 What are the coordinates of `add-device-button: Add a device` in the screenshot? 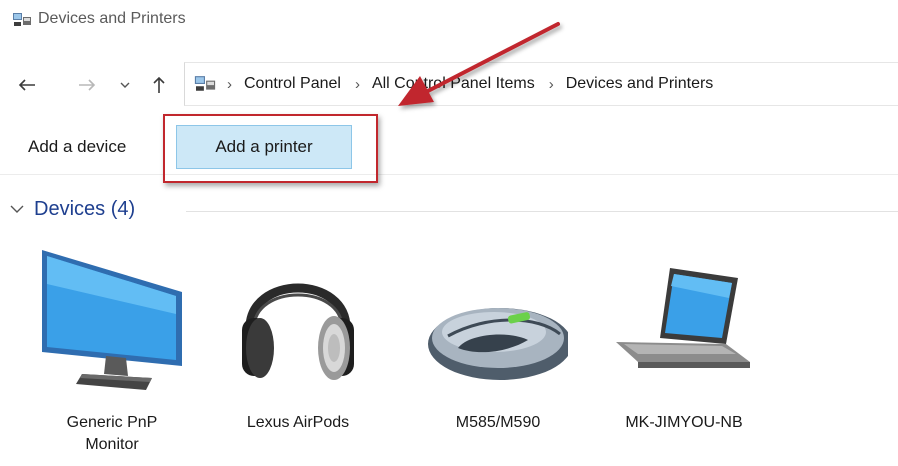 It's located at (77, 147).